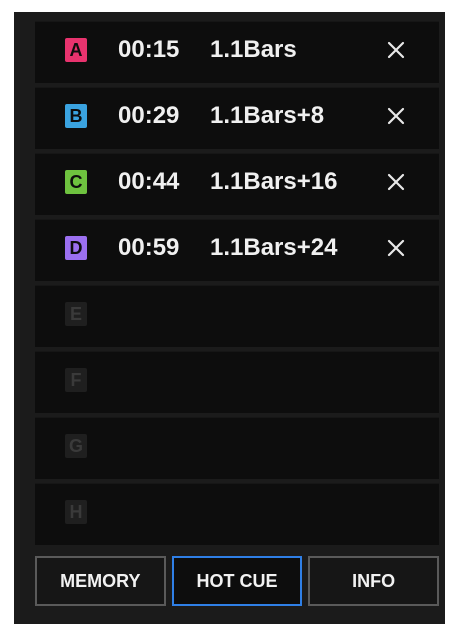 This screenshot has height=624, width=455. Describe the element at coordinates (76, 116) in the screenshot. I see `hot-cue-badge-b: B` at that location.